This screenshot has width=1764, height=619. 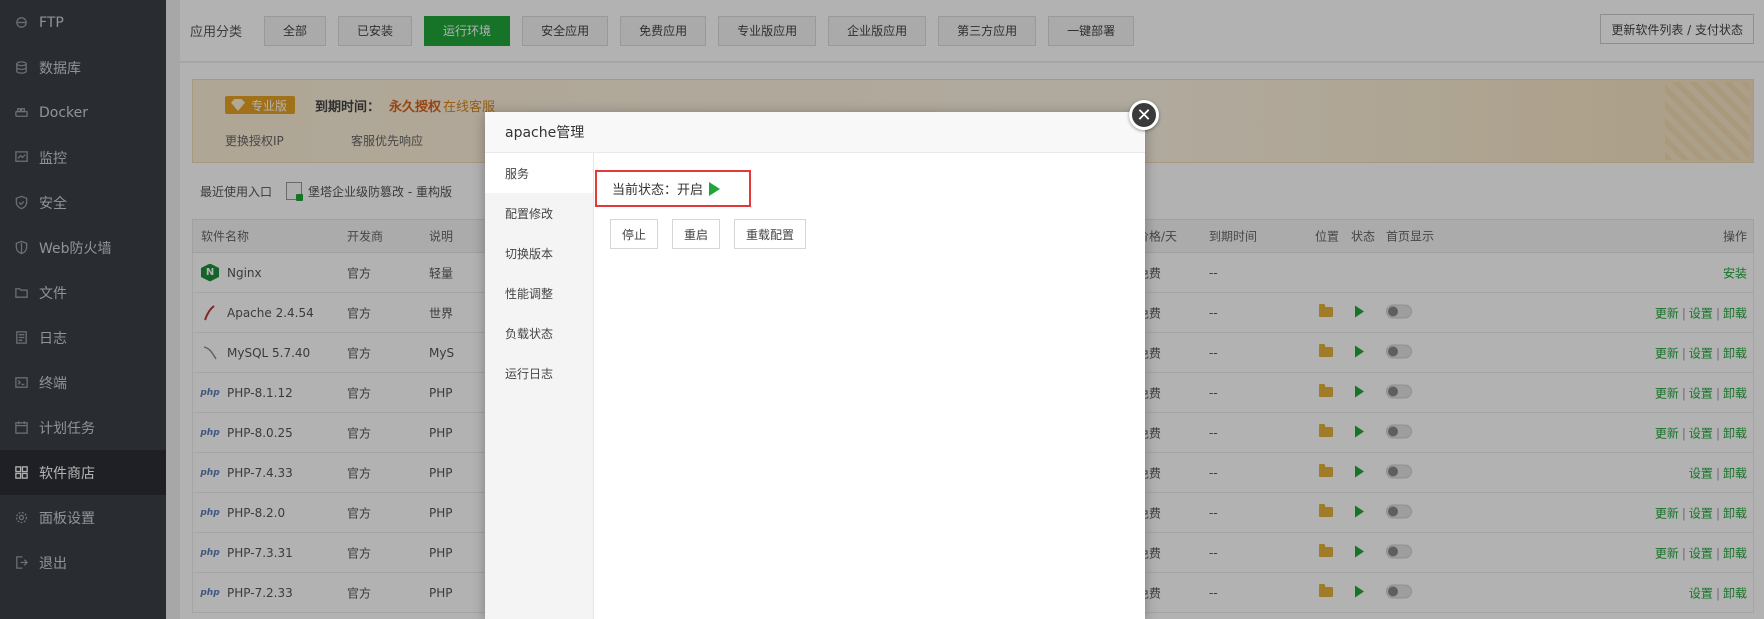 What do you see at coordinates (545, 133) in the screenshot?
I see `dialog-title: apache管理` at bounding box center [545, 133].